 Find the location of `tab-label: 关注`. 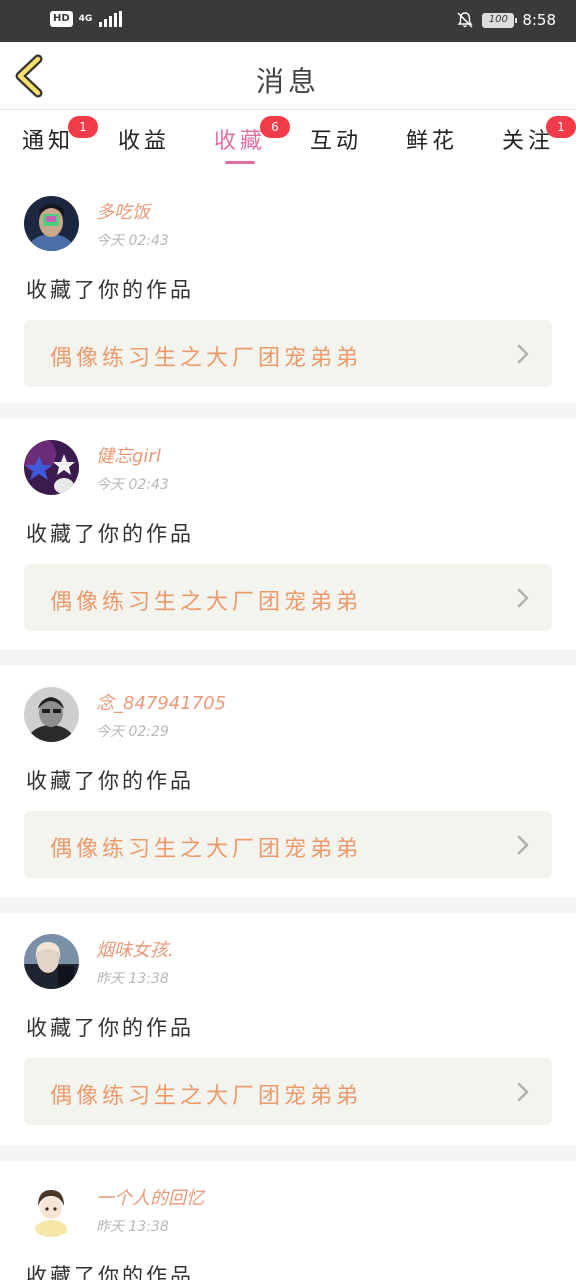

tab-label: 关注 is located at coordinates (527, 141).